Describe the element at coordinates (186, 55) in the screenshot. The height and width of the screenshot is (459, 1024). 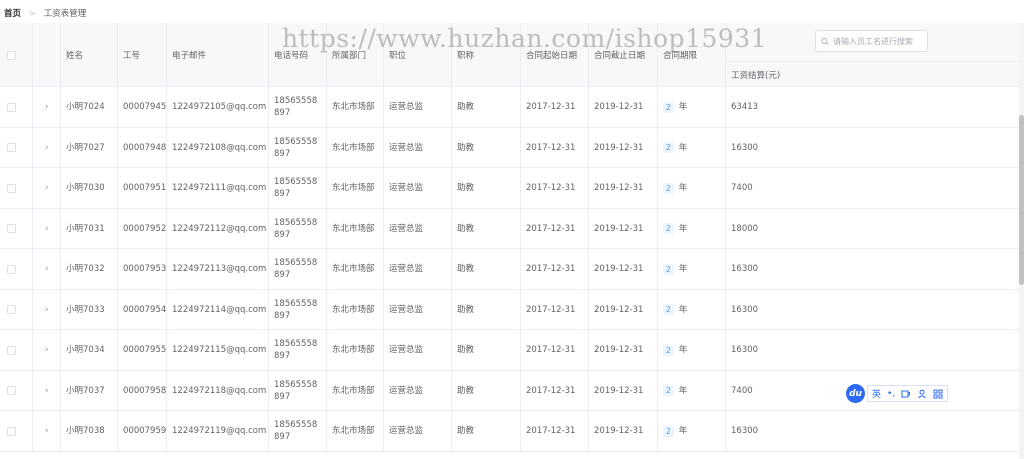
I see `header-email: 电子邮件` at that location.